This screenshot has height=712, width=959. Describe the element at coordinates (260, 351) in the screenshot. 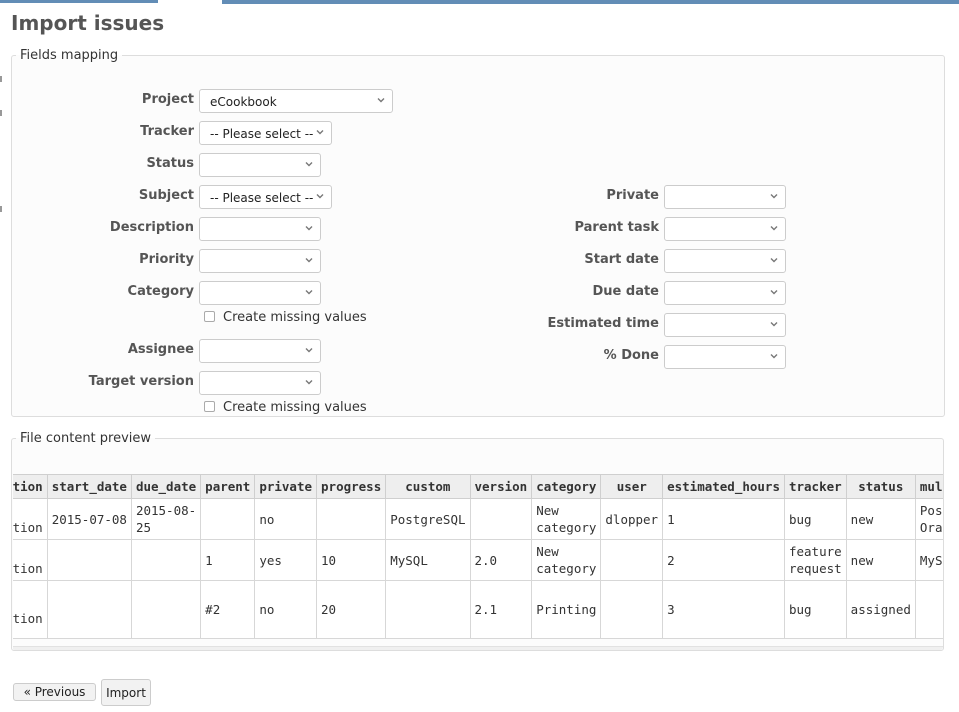

I see `assignee-select` at that location.